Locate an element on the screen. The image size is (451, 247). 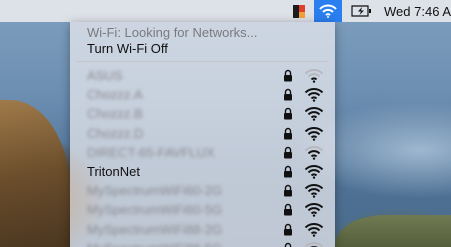
battery-charging-icon is located at coordinates (361, 11).